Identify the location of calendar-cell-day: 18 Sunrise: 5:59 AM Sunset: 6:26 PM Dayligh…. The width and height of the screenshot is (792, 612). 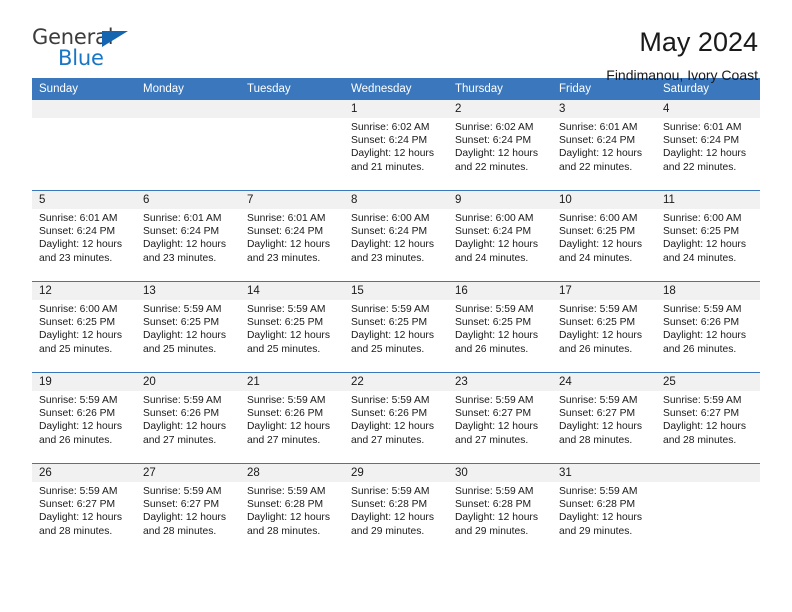
(708, 327).